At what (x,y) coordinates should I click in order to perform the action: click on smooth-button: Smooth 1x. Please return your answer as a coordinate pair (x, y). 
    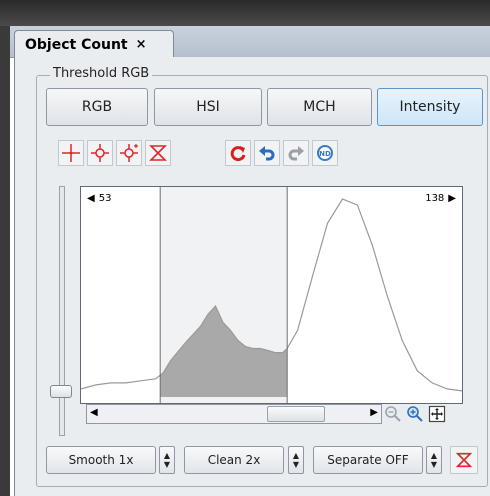
    Looking at the image, I should click on (101, 460).